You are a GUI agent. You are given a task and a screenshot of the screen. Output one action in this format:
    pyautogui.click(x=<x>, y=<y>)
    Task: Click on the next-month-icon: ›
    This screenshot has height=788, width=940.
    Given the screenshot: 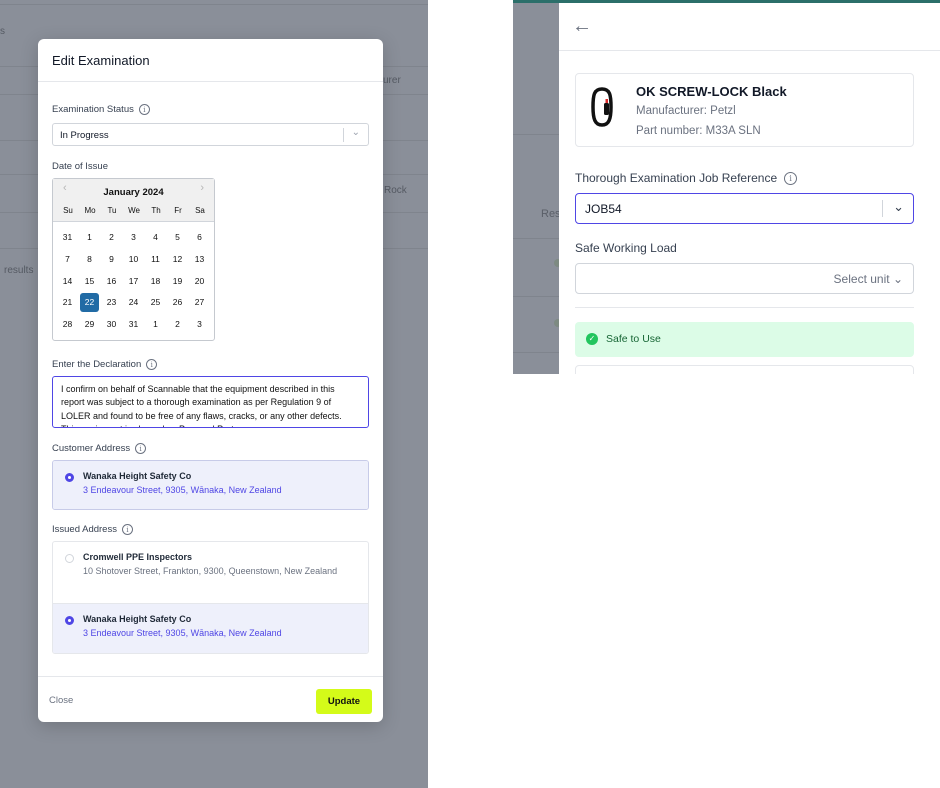 What is the action you would take?
    pyautogui.click(x=202, y=188)
    